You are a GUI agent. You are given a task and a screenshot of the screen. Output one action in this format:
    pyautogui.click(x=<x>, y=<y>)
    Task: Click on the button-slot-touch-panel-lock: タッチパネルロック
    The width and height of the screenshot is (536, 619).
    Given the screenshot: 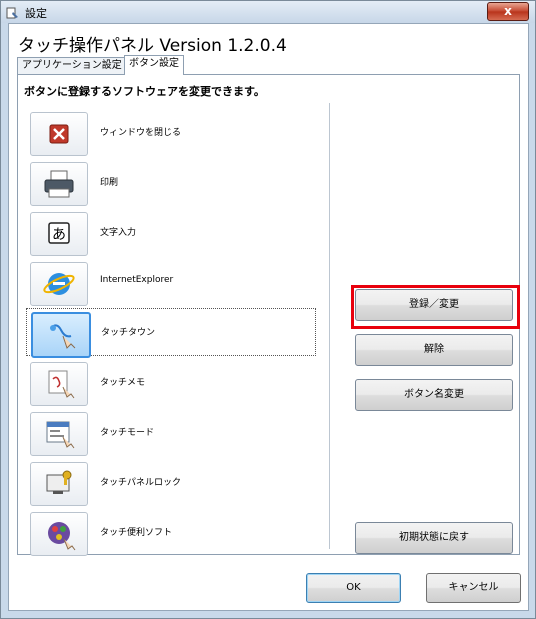 What is the action you would take?
    pyautogui.click(x=171, y=483)
    